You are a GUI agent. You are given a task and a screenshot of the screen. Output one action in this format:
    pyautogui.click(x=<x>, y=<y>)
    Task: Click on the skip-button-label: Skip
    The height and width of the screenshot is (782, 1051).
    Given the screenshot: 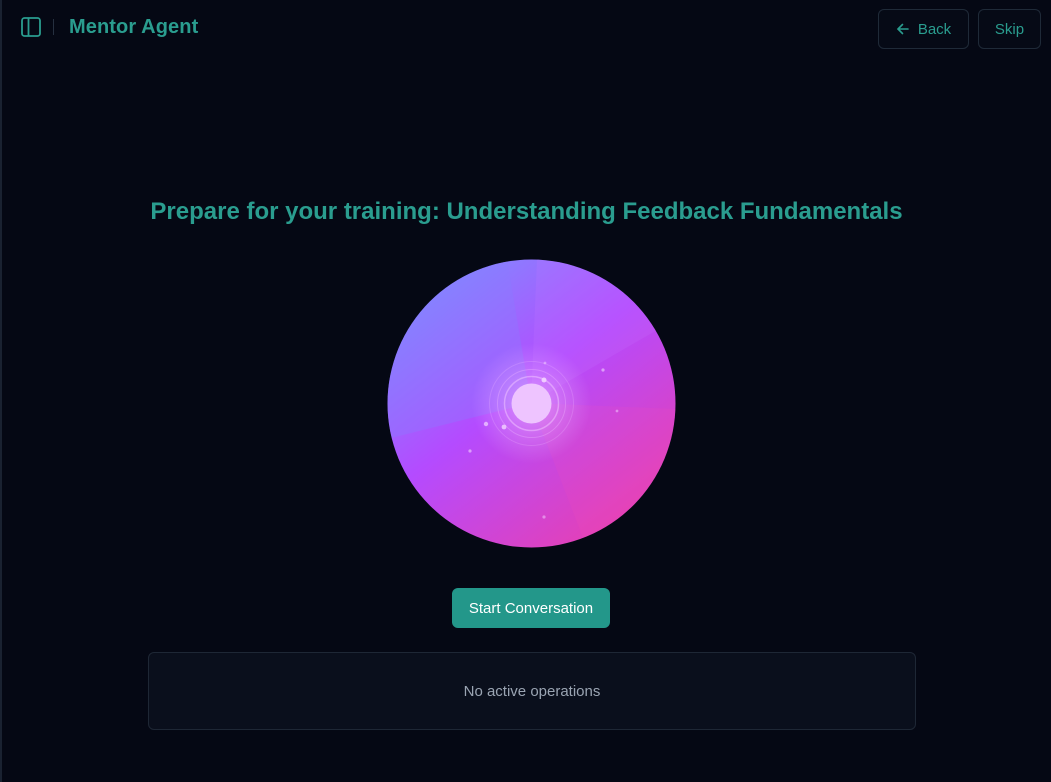 What is the action you would take?
    pyautogui.click(x=1009, y=29)
    